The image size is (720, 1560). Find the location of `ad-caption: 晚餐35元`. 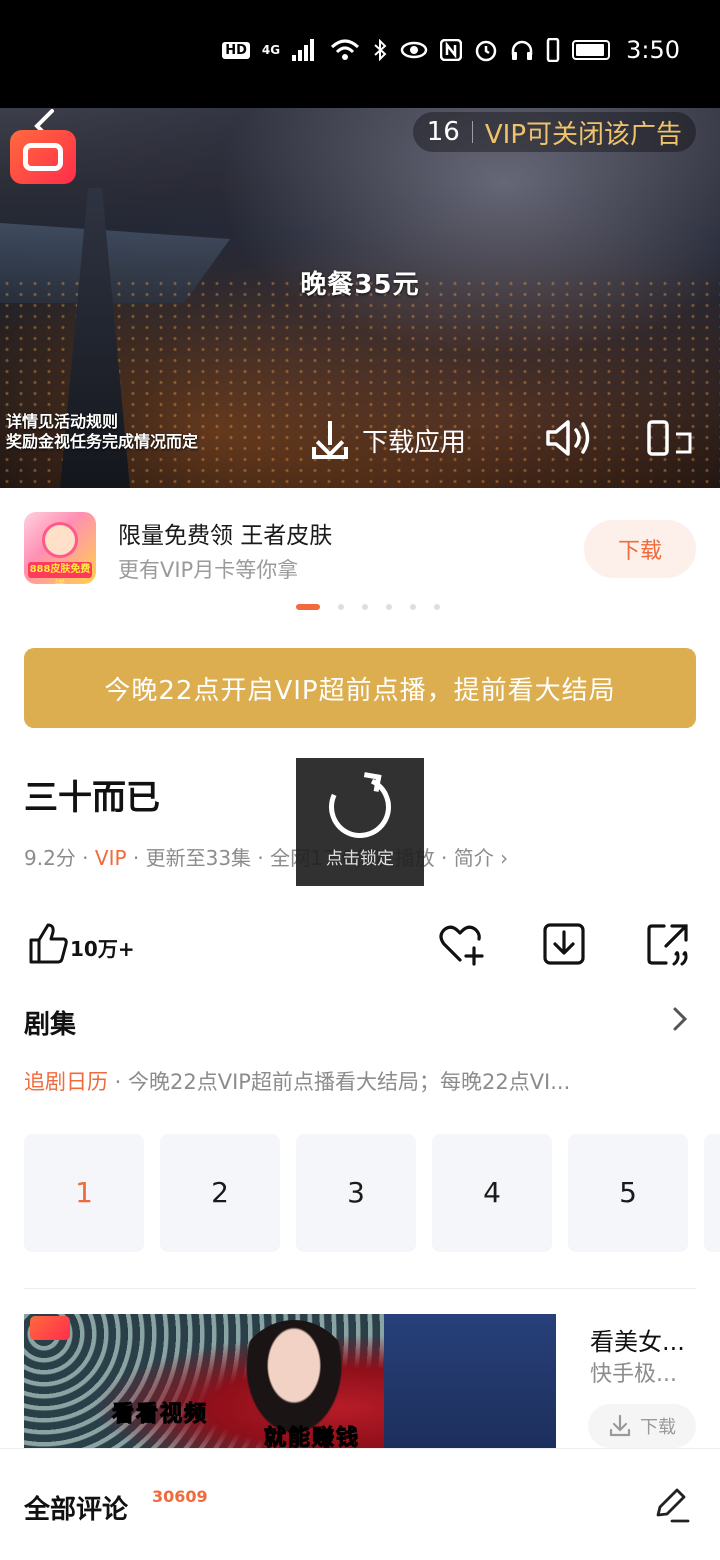

ad-caption: 晚餐35元 is located at coordinates (360, 285).